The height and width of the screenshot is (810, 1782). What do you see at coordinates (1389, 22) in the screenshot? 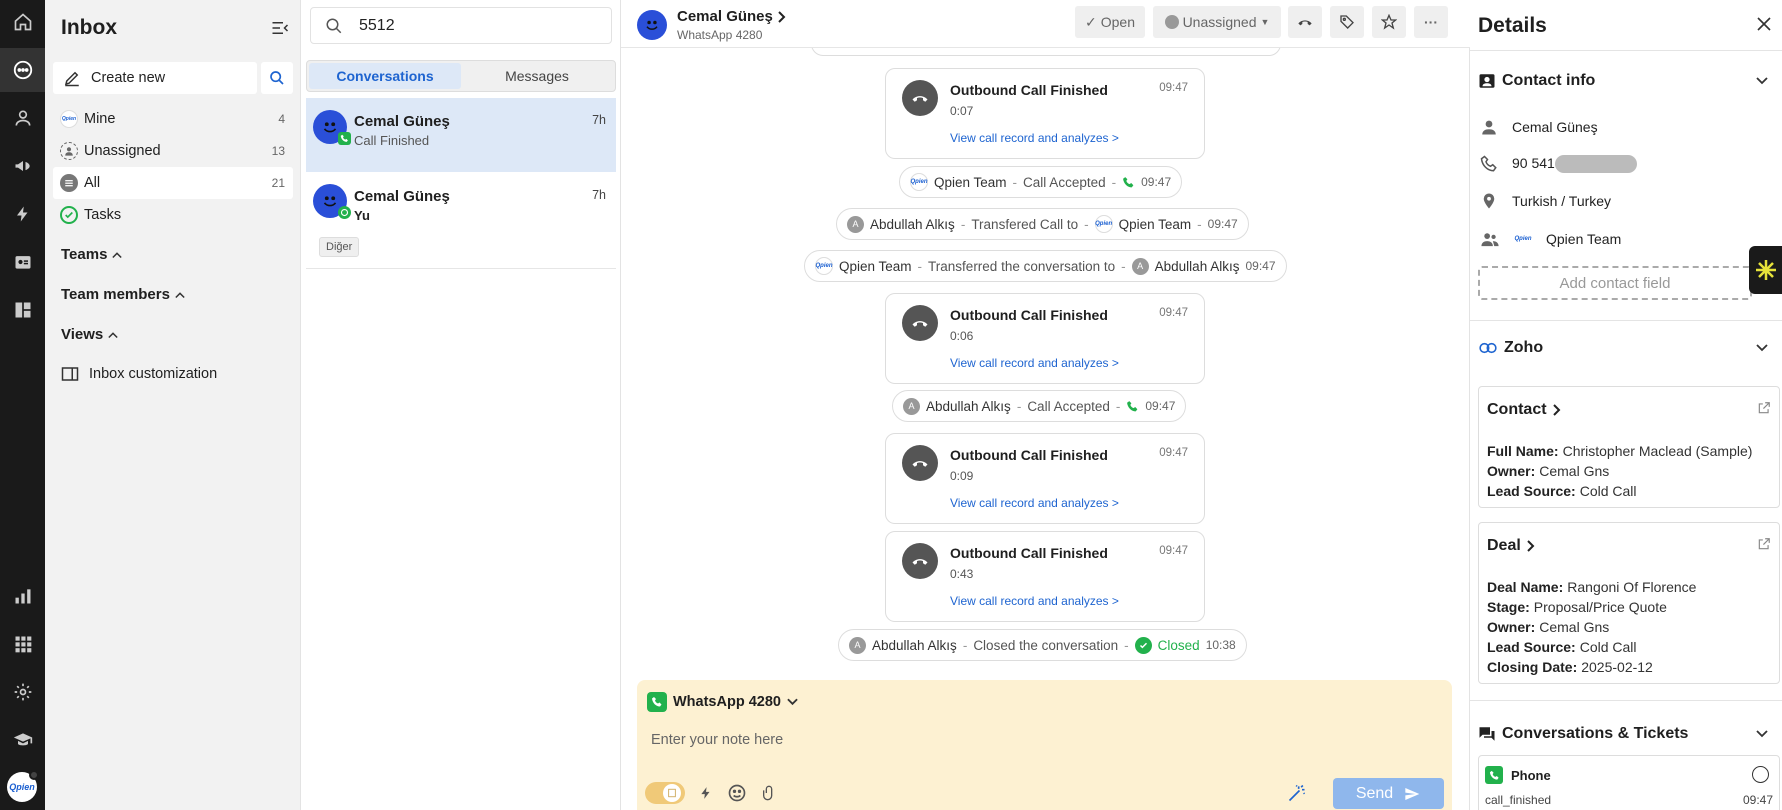
I see `star-button` at bounding box center [1389, 22].